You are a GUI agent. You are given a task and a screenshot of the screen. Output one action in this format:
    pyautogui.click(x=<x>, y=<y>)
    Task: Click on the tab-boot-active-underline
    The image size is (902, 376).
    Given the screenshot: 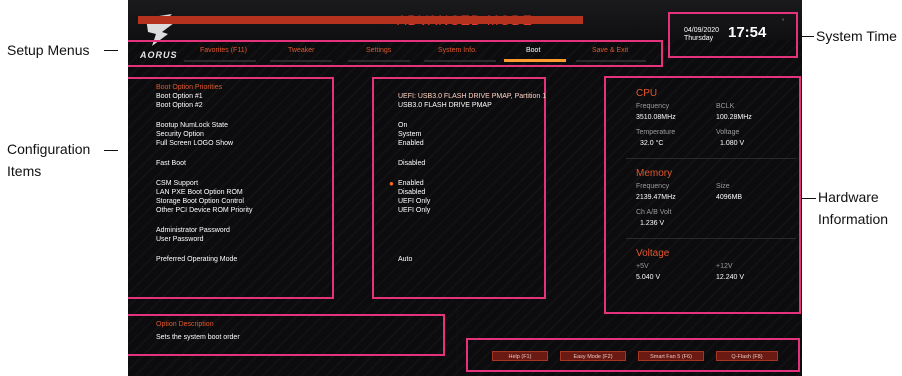 What is the action you would take?
    pyautogui.click(x=535, y=60)
    